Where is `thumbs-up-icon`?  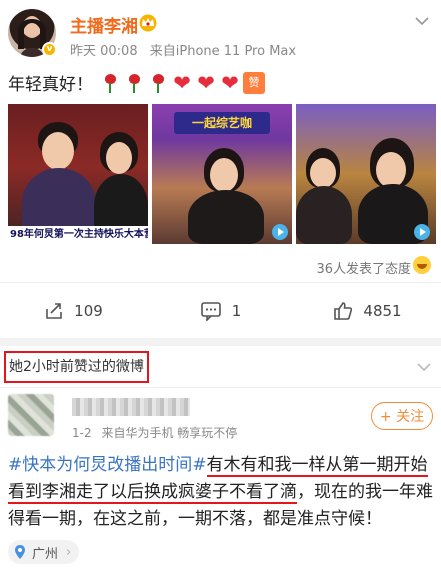 thumbs-up-icon is located at coordinates (343, 310).